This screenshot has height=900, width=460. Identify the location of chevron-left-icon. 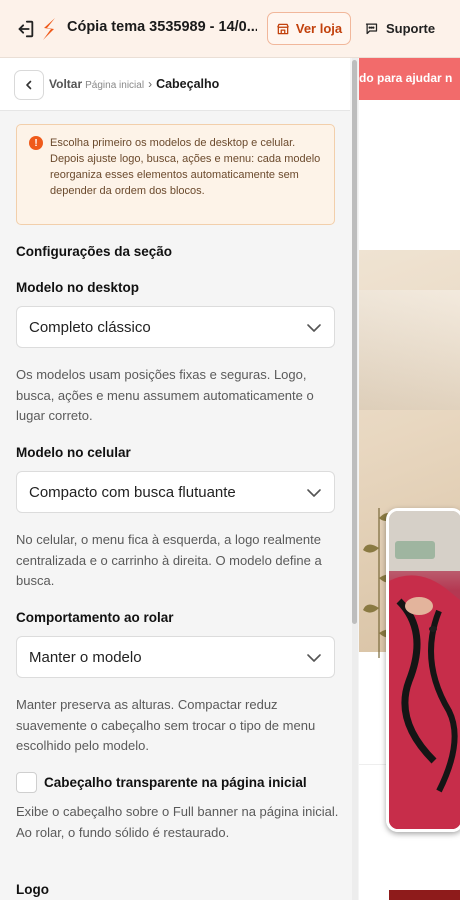
(29, 85).